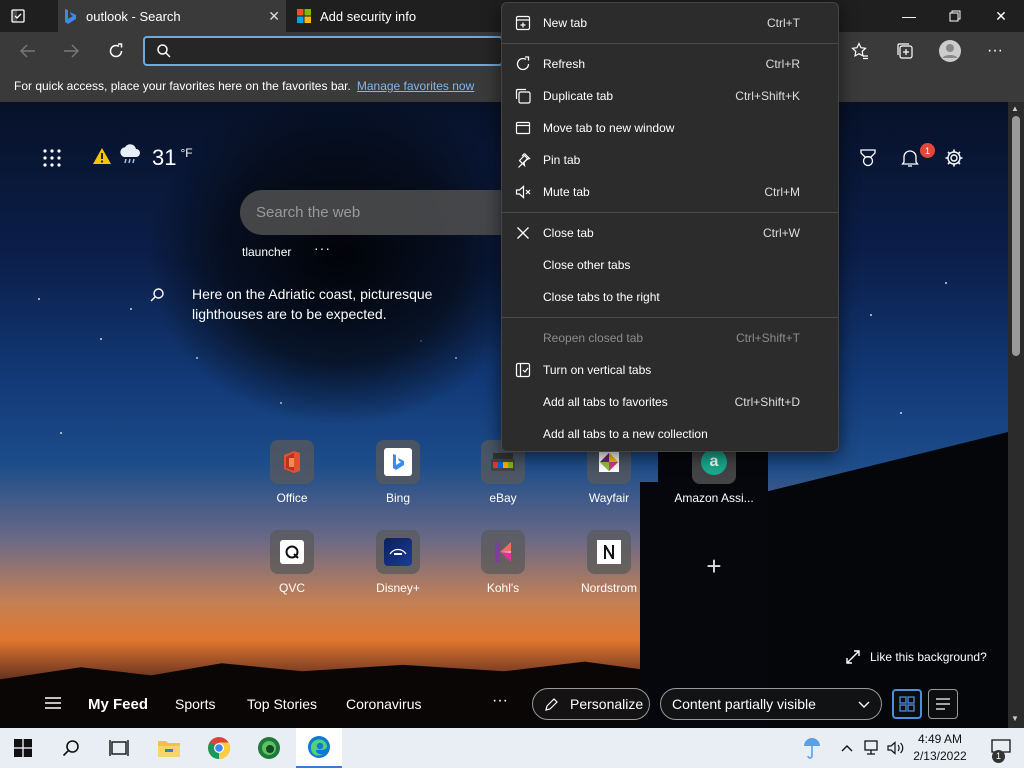 This screenshot has height=768, width=1024. Describe the element at coordinates (18, 16) in the screenshot. I see `tab-actions-icon` at that location.